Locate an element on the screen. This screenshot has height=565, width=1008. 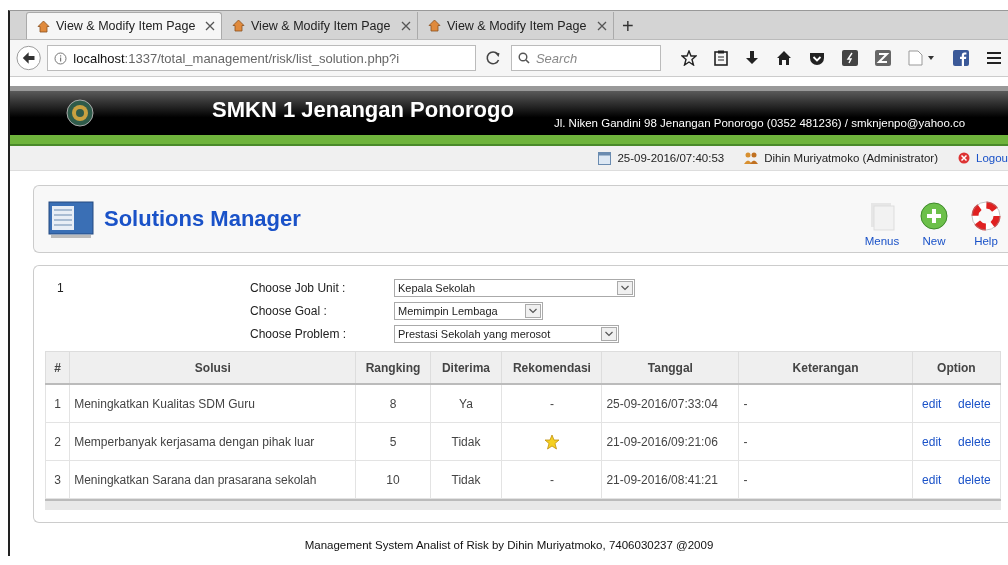
column-header: Rangking is located at coordinates (393, 367).